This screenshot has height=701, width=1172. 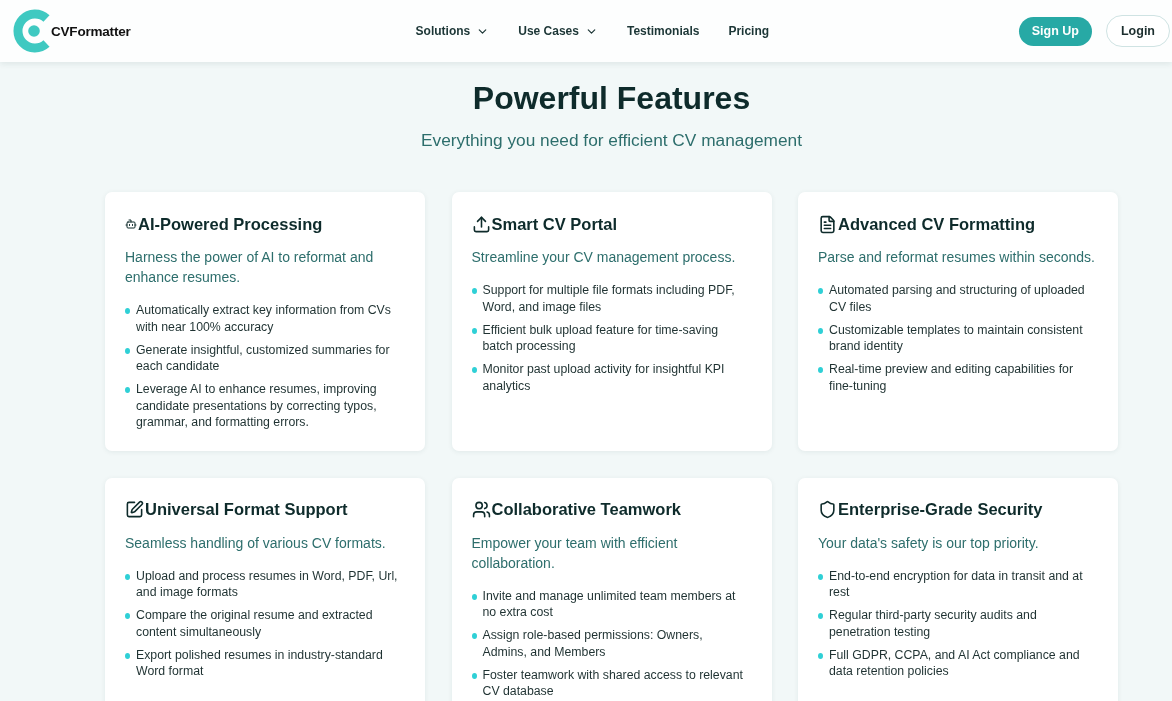 I want to click on section-title: Powerful Features, so click(x=611, y=98).